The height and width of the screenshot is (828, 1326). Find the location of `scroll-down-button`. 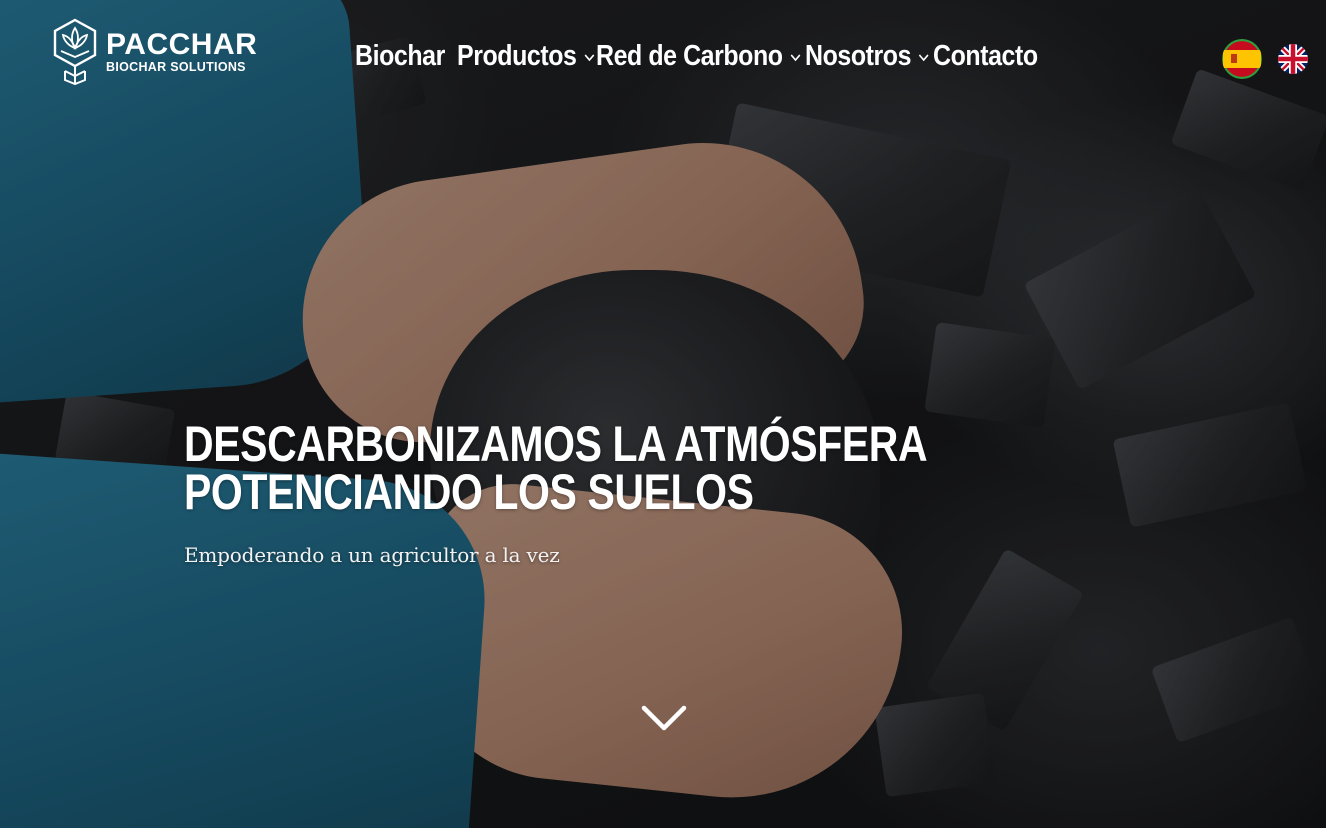

scroll-down-button is located at coordinates (664, 718).